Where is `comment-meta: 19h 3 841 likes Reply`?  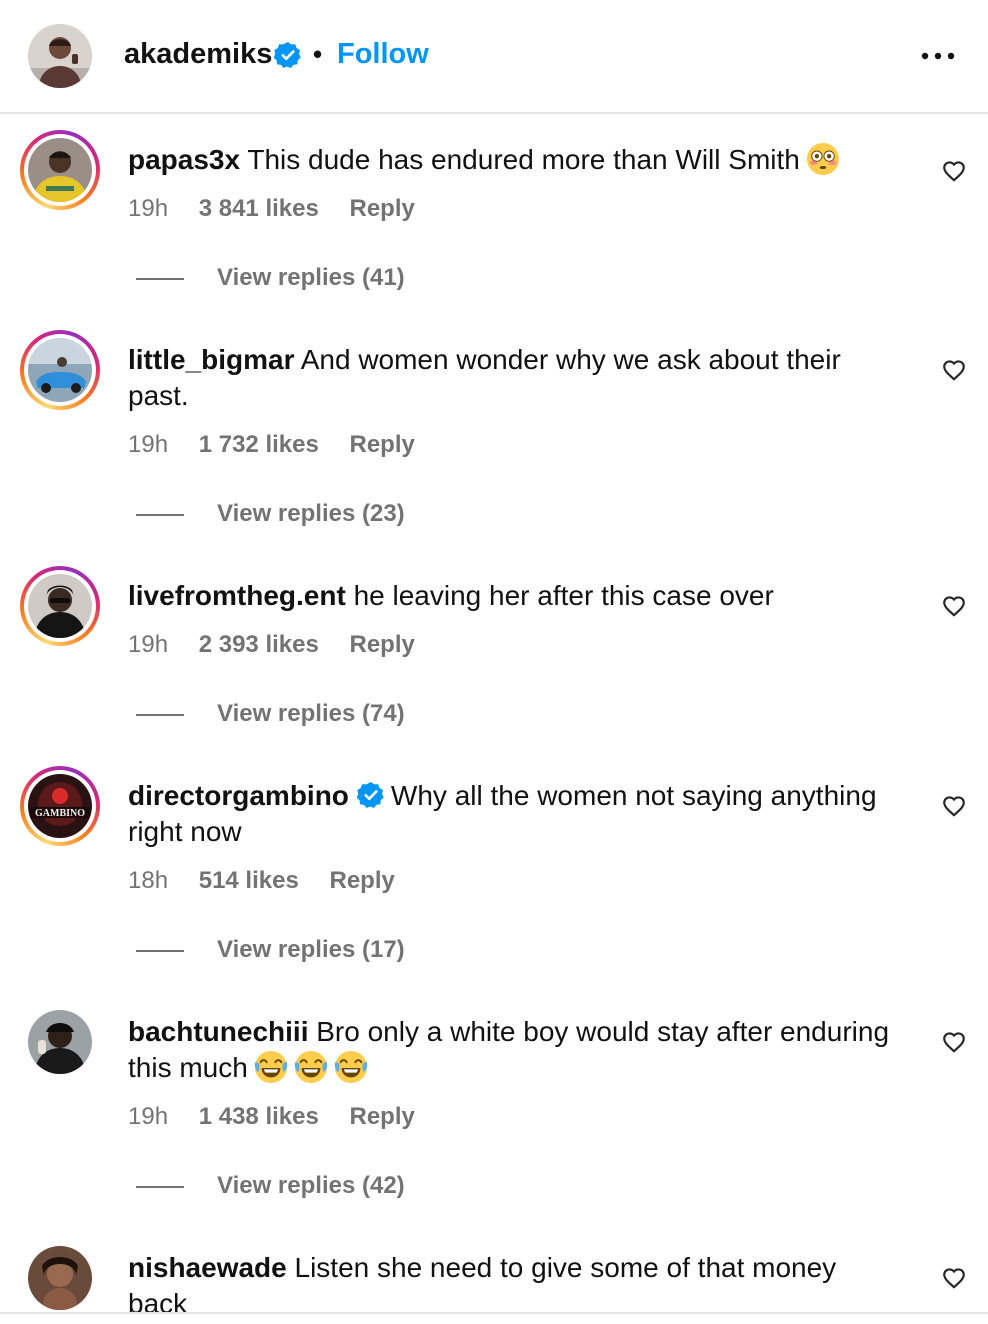 comment-meta: 19h 3 841 likes Reply is located at coordinates (271, 209).